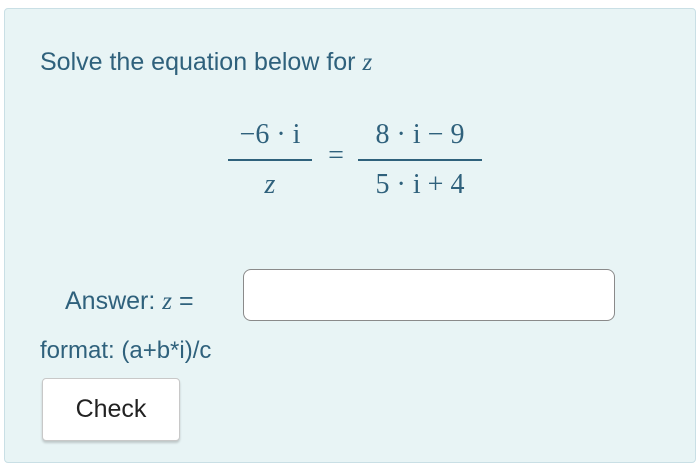  What do you see at coordinates (167, 301) in the screenshot?
I see `answer-variable: z` at bounding box center [167, 301].